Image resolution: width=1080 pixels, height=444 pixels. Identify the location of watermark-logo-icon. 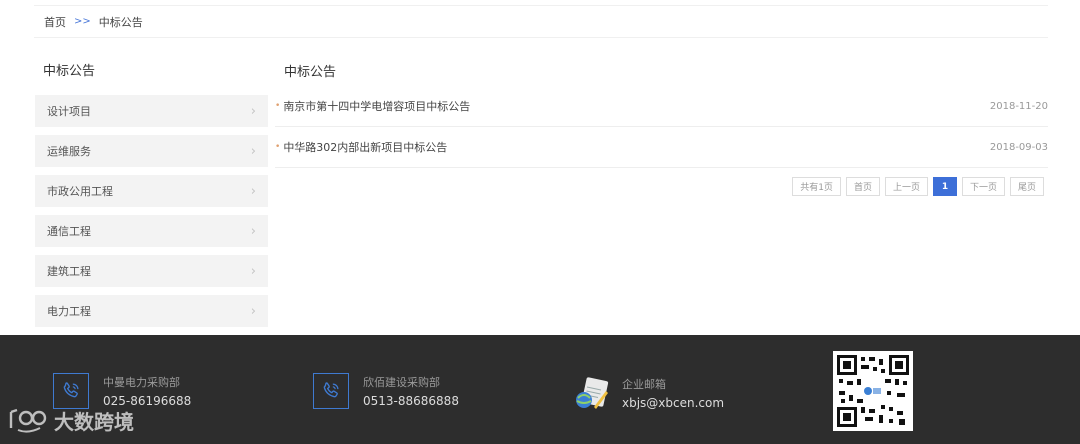
(28, 420).